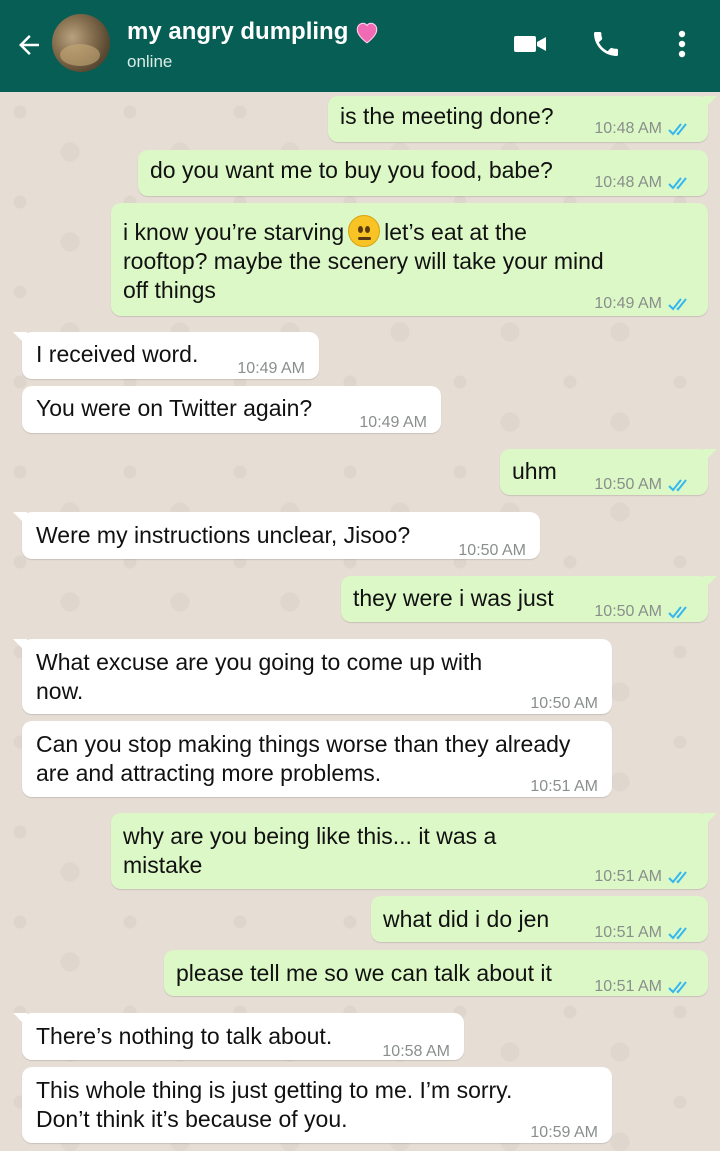 The width and height of the screenshot is (720, 1151). What do you see at coordinates (534, 471) in the screenshot?
I see `message-text: uhm` at bounding box center [534, 471].